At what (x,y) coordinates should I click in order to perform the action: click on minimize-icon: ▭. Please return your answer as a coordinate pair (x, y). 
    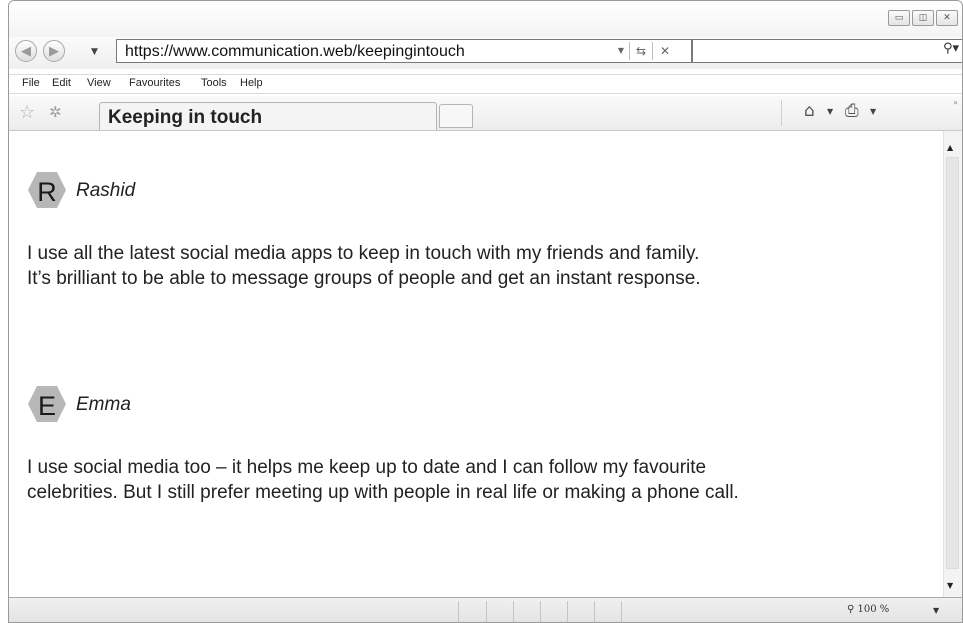
    Looking at the image, I should click on (899, 18).